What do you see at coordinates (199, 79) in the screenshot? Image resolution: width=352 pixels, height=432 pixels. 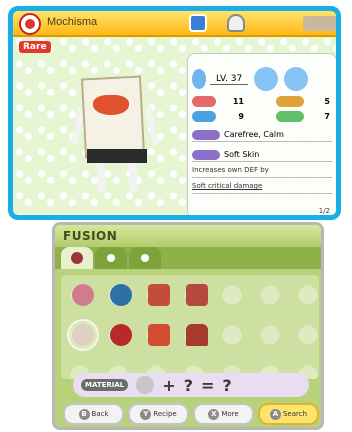 I see `element-icon` at bounding box center [199, 79].